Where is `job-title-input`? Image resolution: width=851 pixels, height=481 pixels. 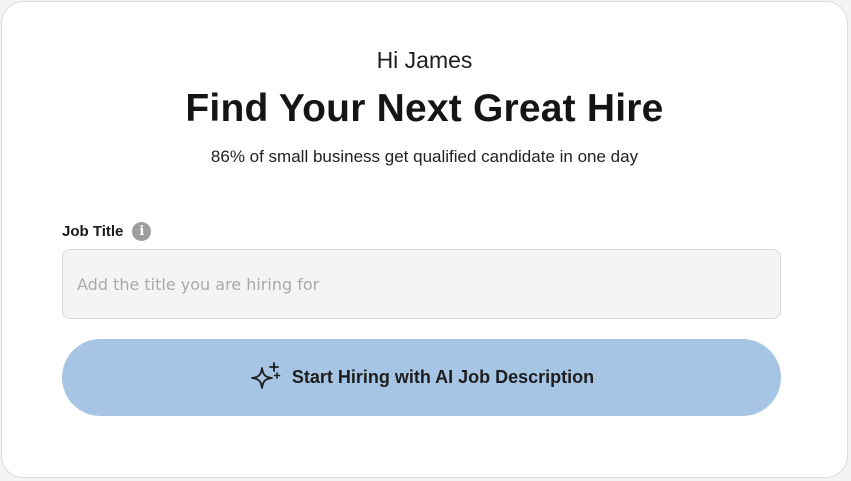
job-title-input is located at coordinates (421, 284).